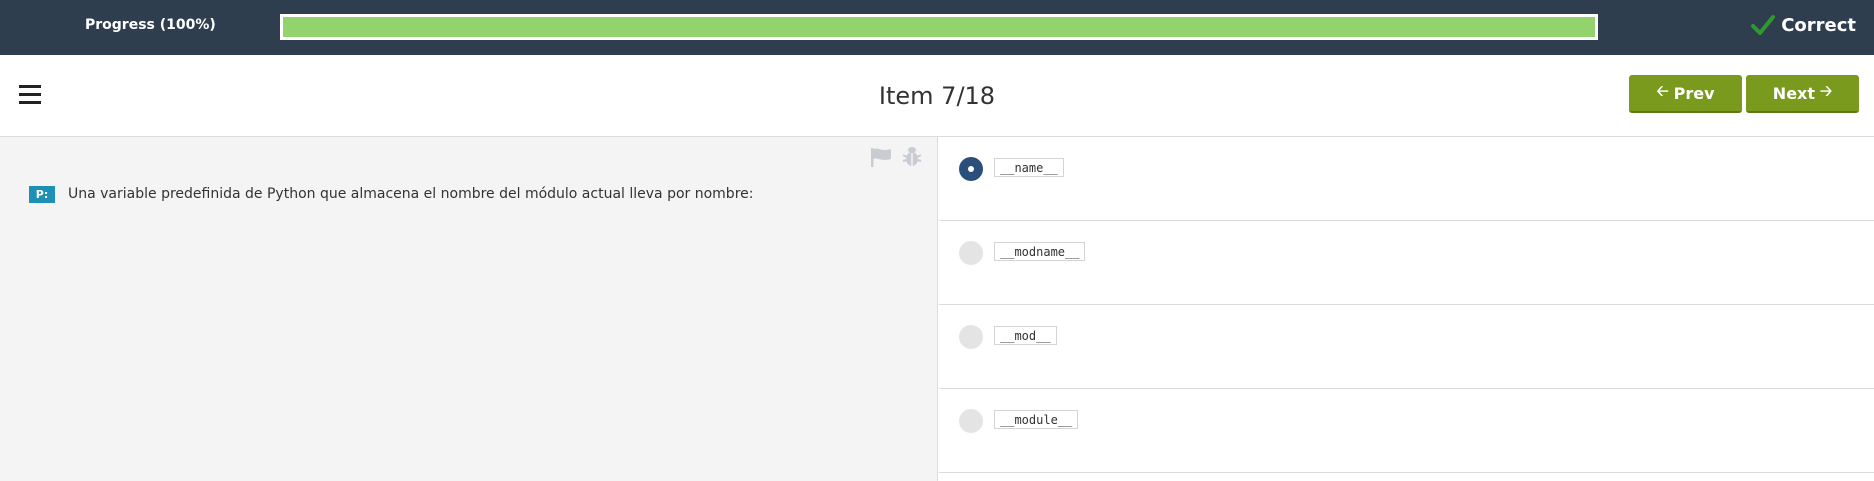  I want to click on option-label: __mod__, so click(1025, 335).